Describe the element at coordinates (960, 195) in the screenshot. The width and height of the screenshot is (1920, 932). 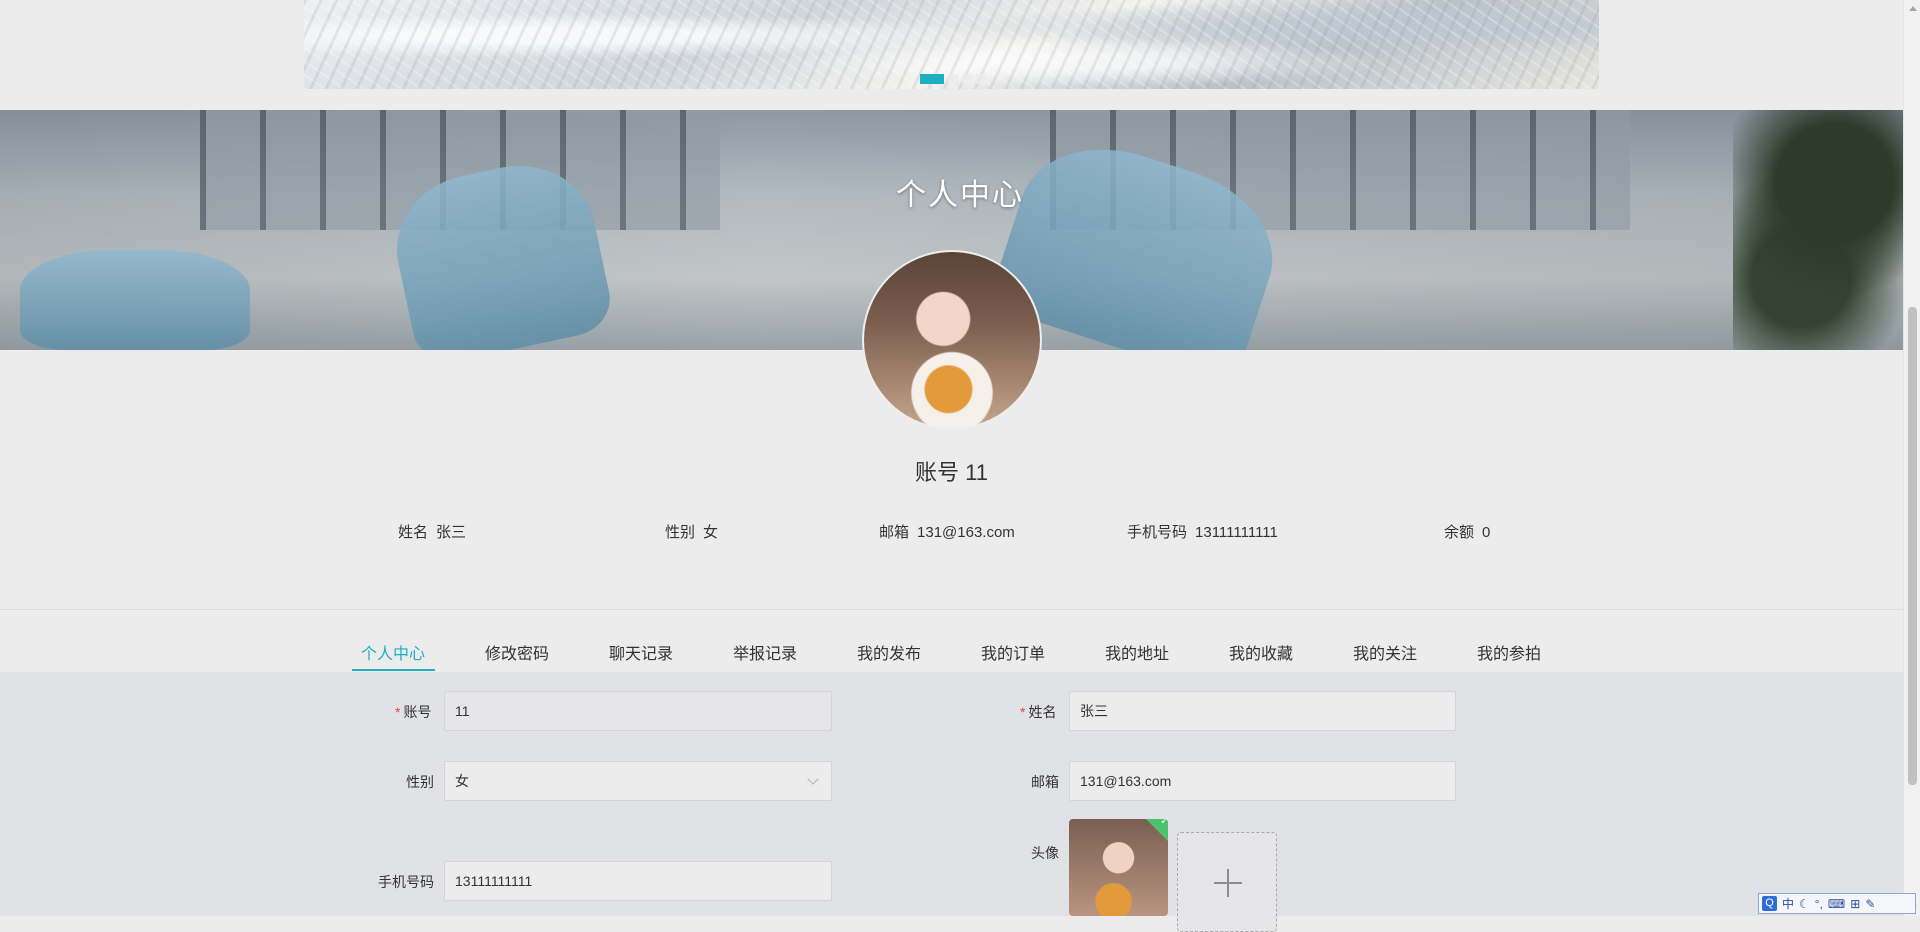
I see `page-title: 个人中心` at that location.